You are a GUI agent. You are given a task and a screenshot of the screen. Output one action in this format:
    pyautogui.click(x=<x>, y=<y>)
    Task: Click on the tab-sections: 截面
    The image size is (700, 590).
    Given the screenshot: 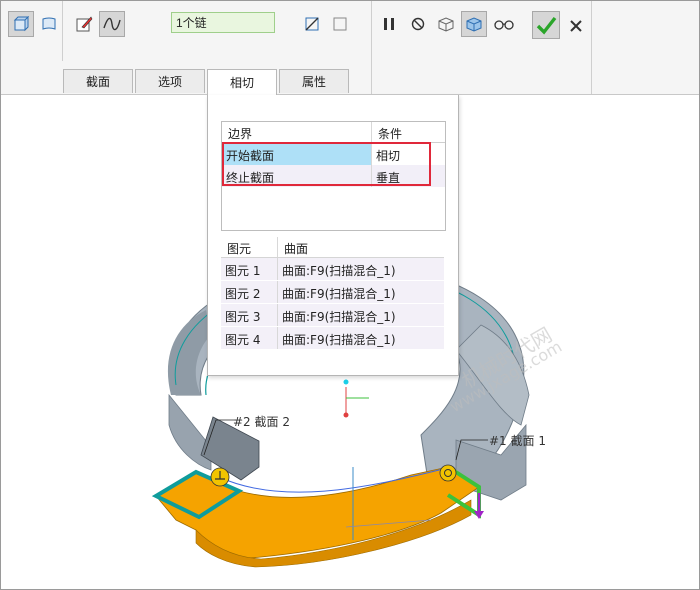 What is the action you would take?
    pyautogui.click(x=98, y=81)
    